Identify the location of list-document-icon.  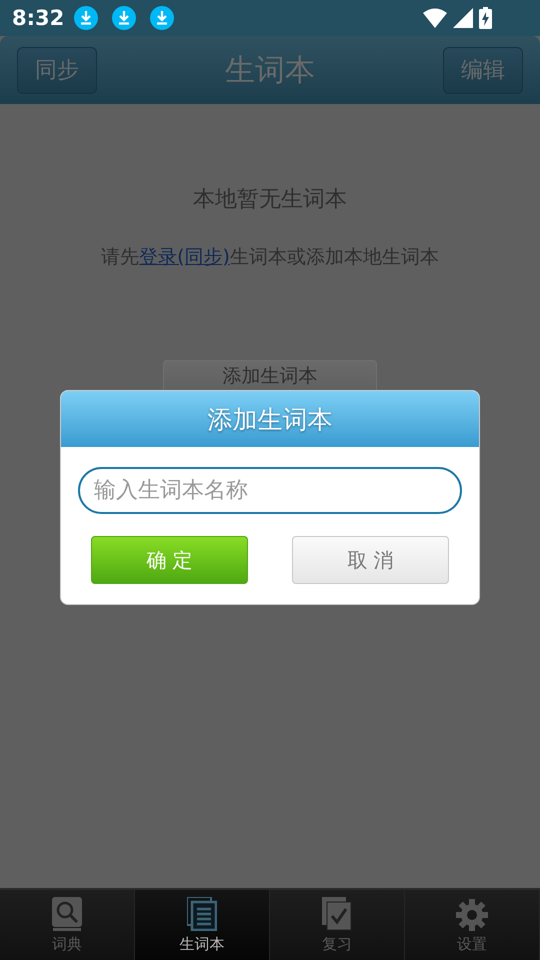
(202, 914).